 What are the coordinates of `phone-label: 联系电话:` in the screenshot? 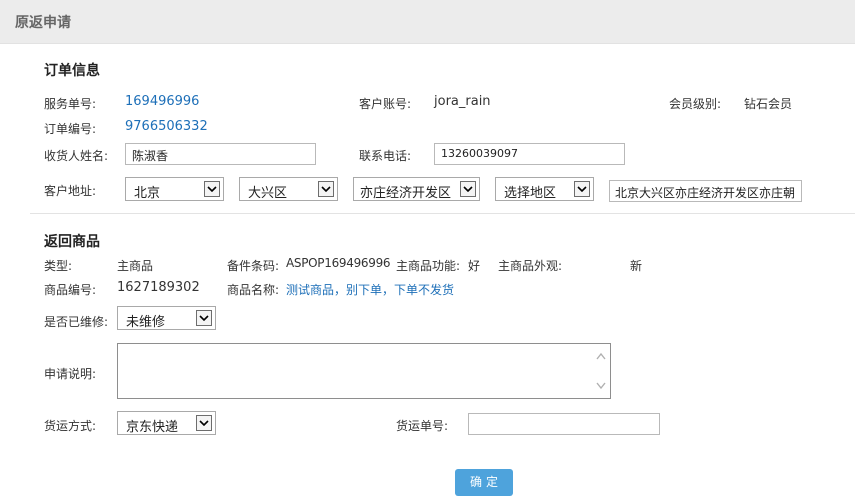 It's located at (385, 156).